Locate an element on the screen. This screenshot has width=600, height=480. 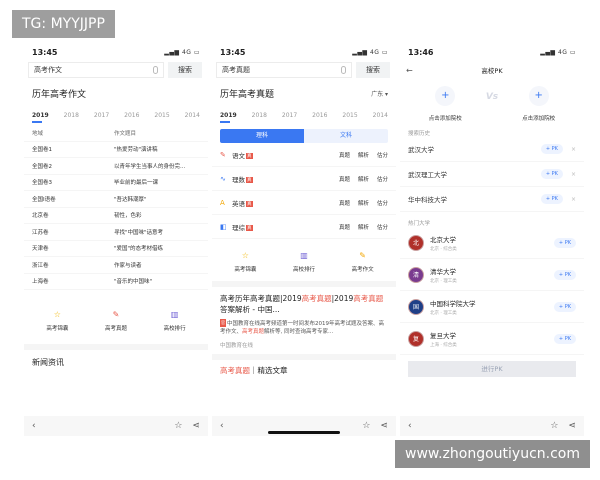
row-topic: 毕业前的最后一课 is located at coordinates (136, 183).